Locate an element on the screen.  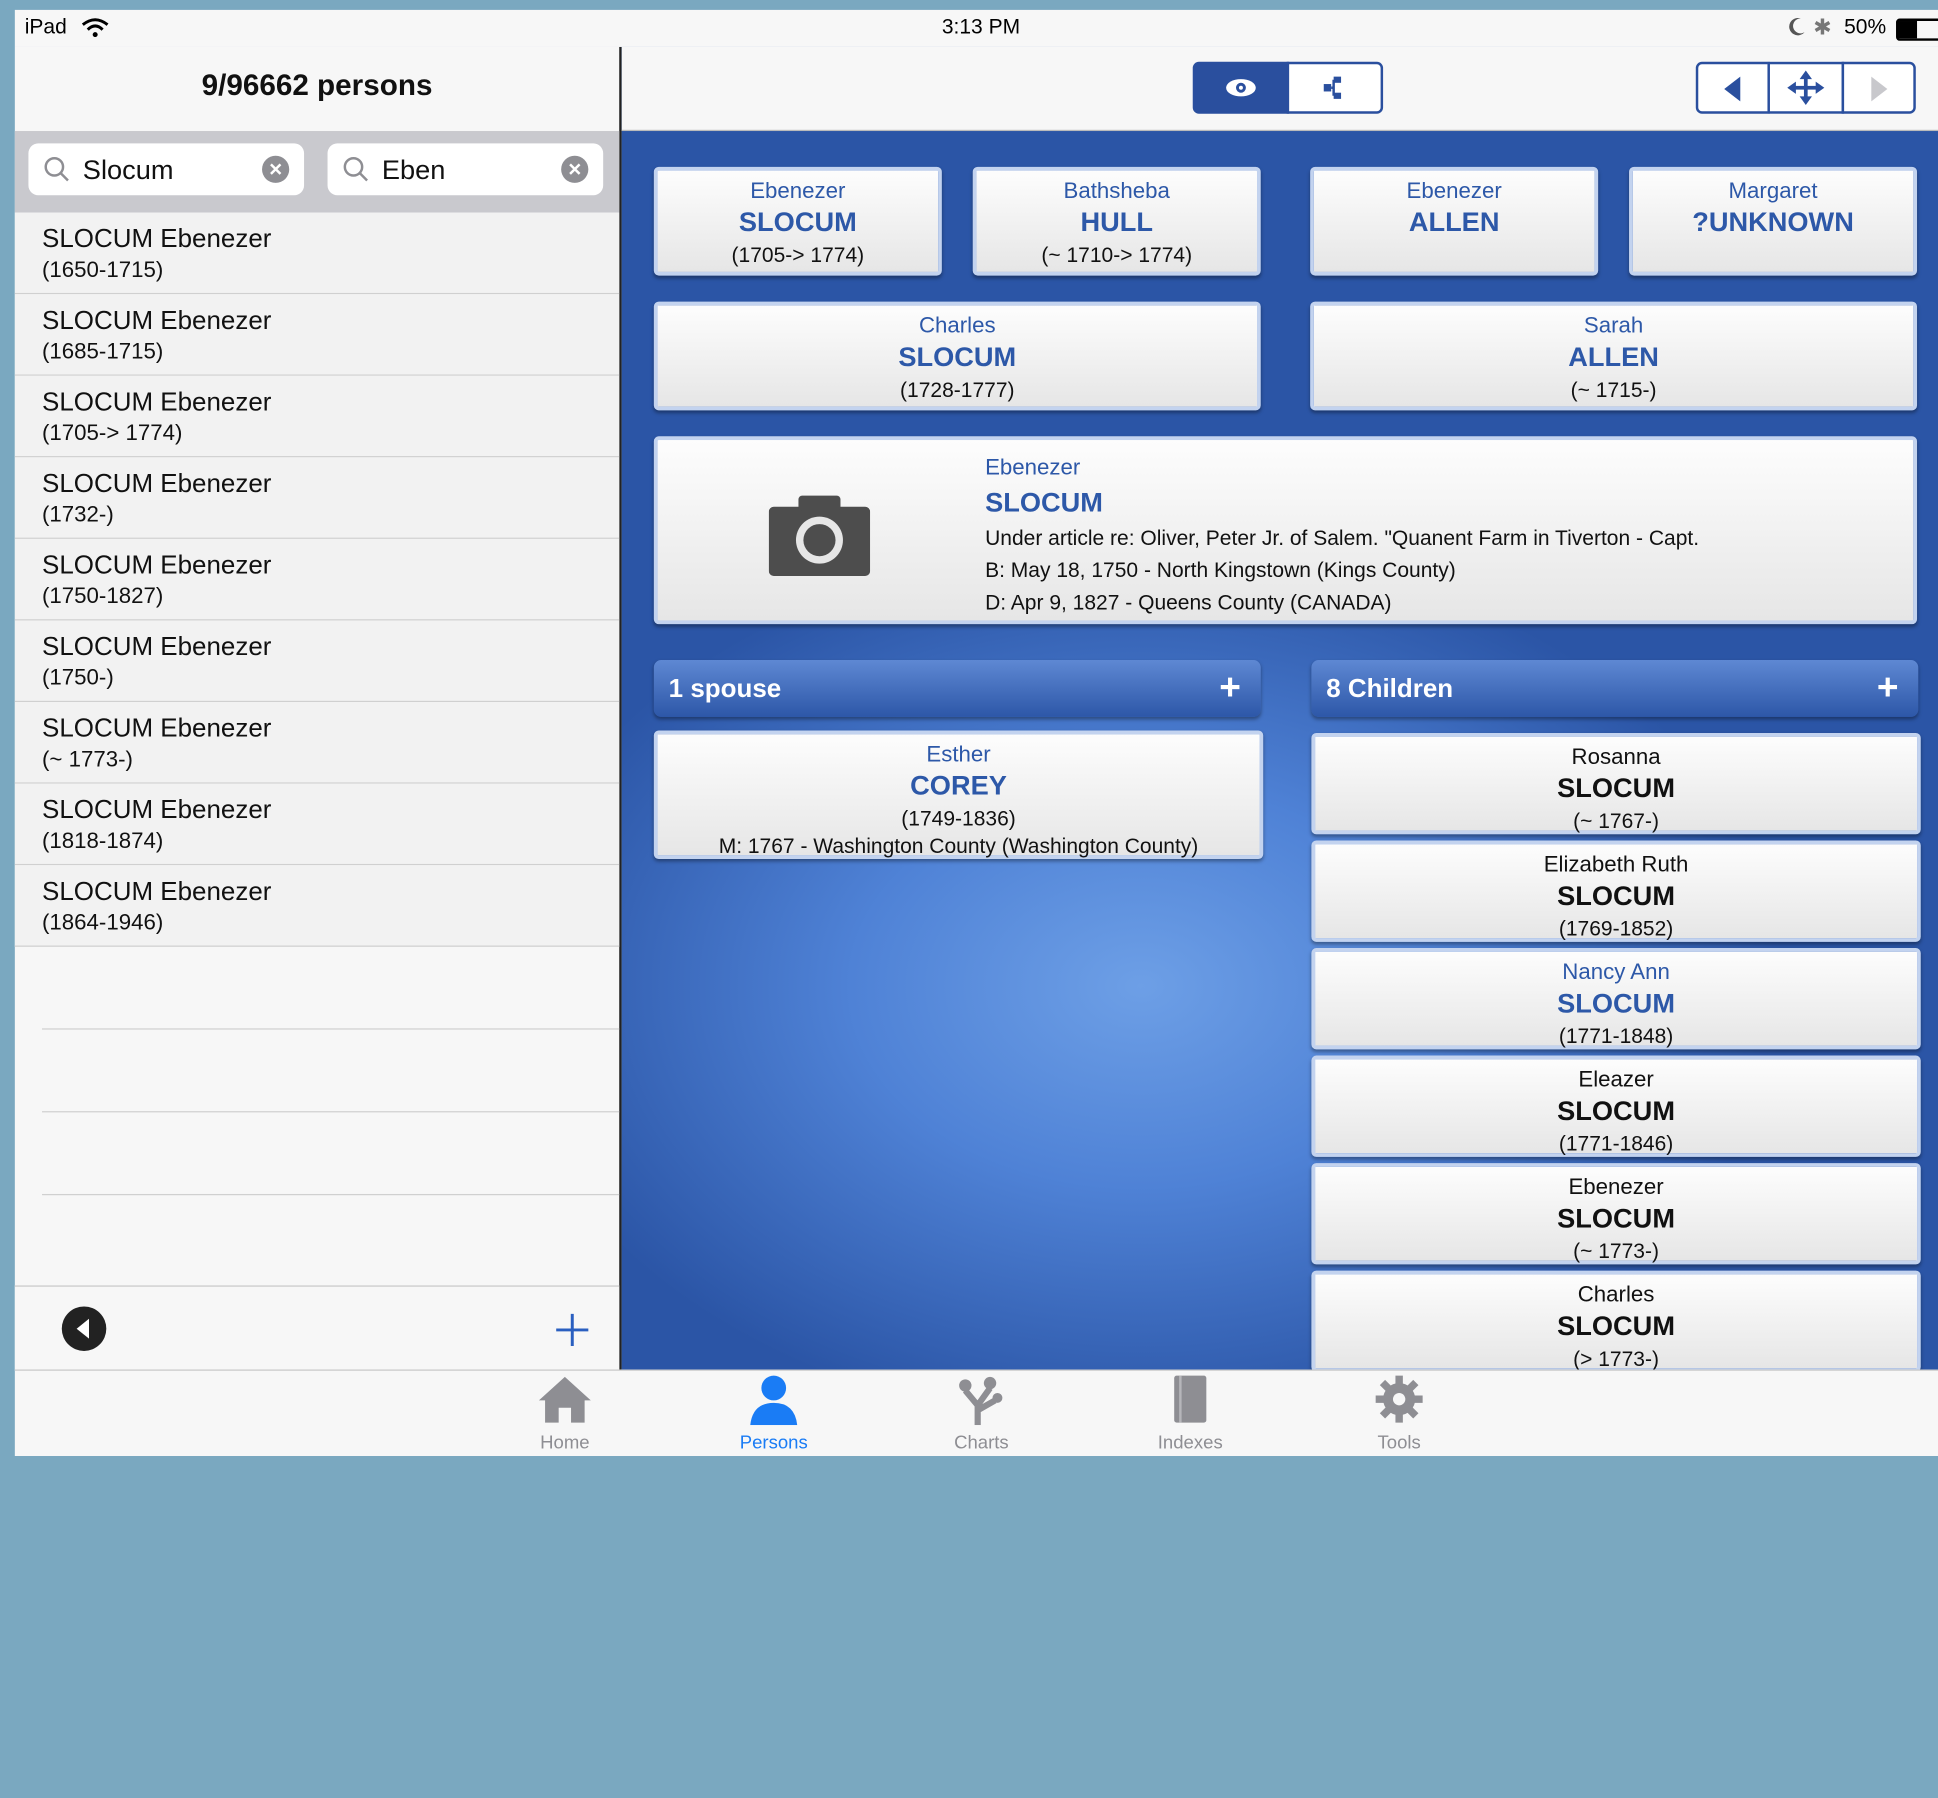
life-dates: (1705-> 1774) is located at coordinates (798, 255).